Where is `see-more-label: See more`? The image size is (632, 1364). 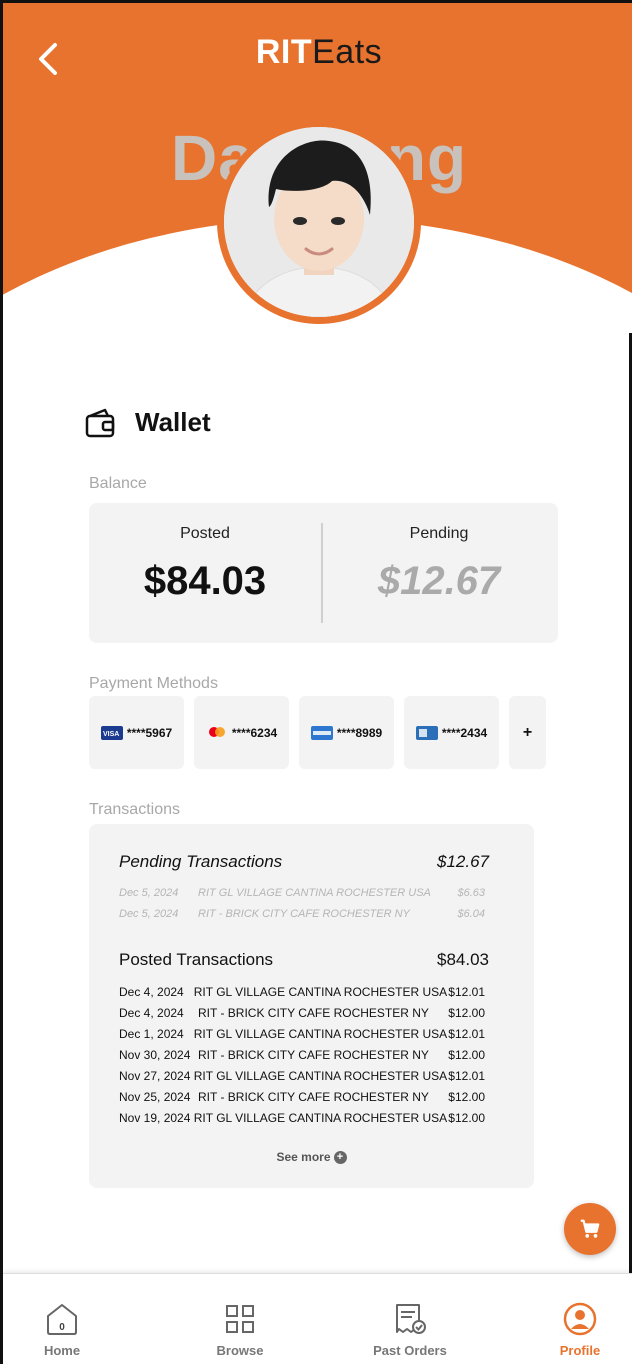
see-more-label: See more is located at coordinates (303, 1157).